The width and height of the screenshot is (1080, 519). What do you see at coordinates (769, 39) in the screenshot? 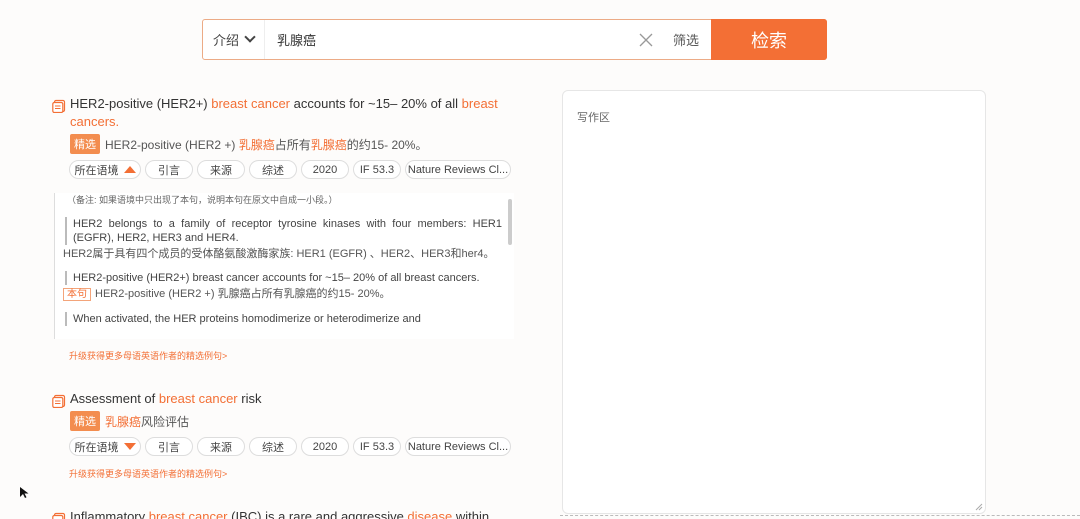
I see `search-button: 检索` at bounding box center [769, 39].